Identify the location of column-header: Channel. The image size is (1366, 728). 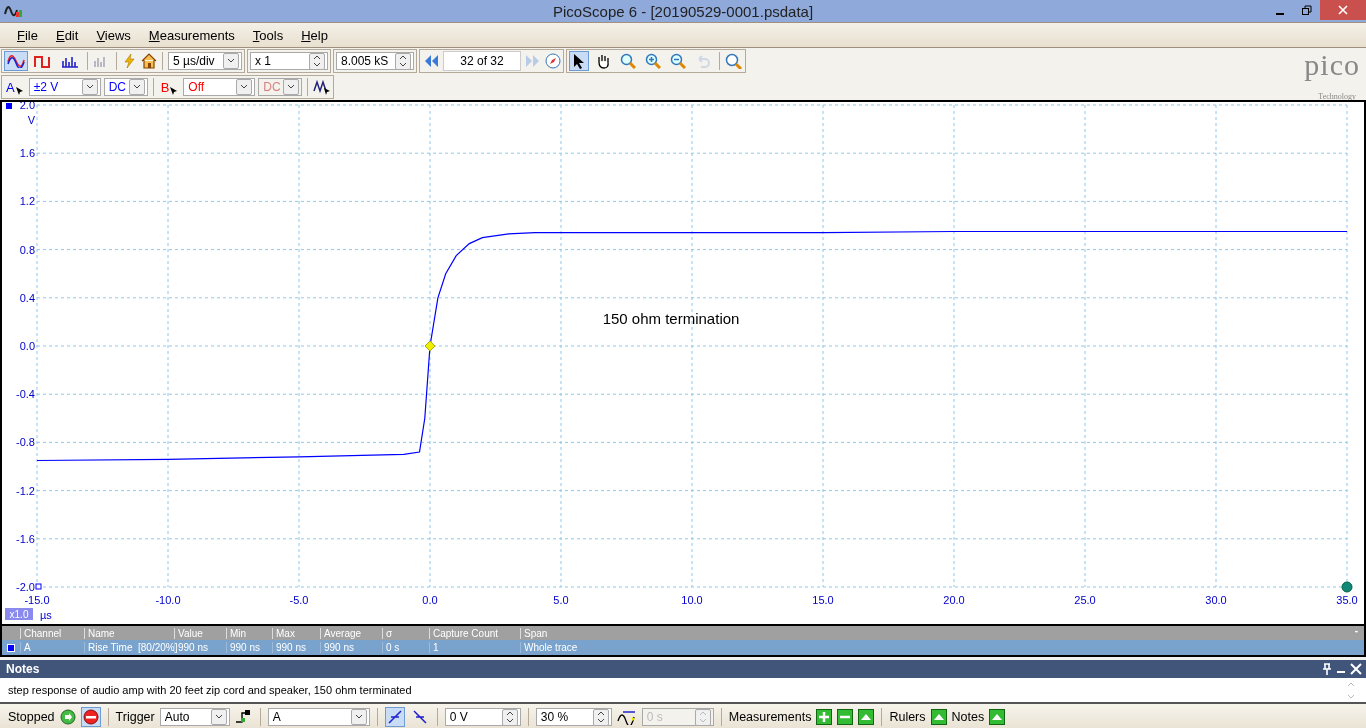
(52, 633).